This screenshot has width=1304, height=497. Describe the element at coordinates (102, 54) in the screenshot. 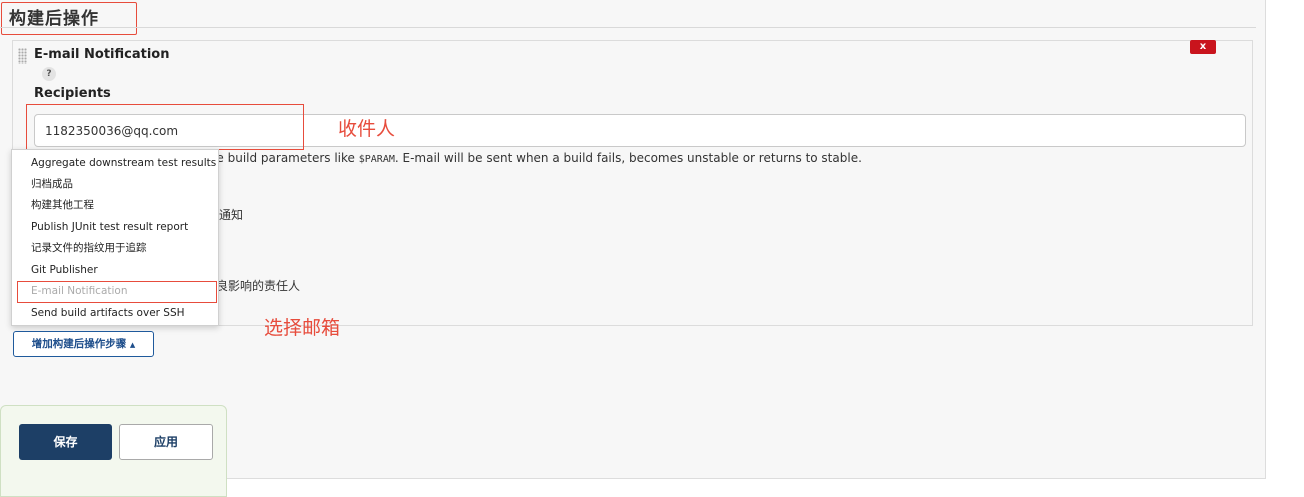

I see `step-title: E-mail Notification` at that location.